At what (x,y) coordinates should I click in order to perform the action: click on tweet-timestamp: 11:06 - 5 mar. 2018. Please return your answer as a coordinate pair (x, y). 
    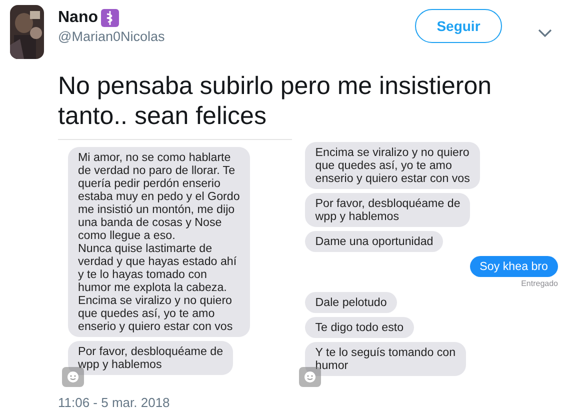
    Looking at the image, I should click on (313, 402).